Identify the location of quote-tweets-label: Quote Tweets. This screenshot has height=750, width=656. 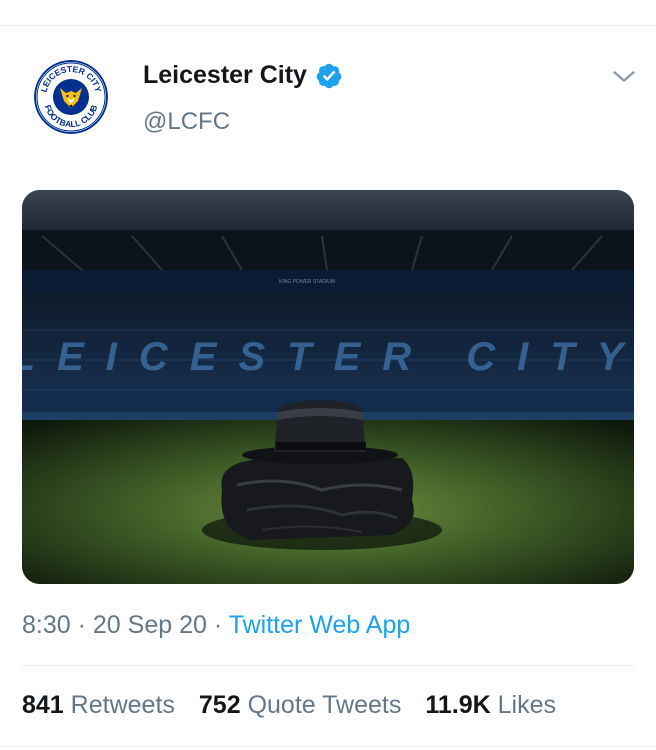
(324, 705).